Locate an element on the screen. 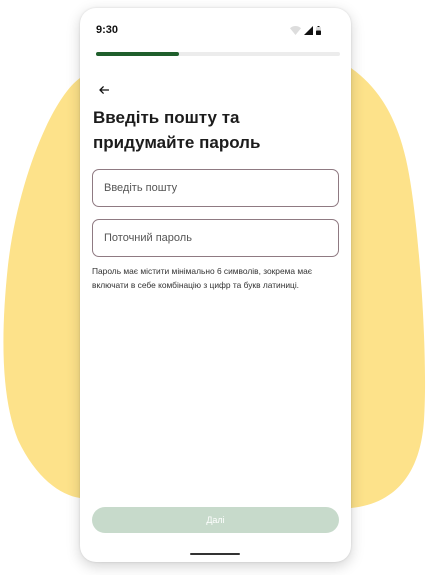 Image resolution: width=430 pixels, height=575 pixels. status-time: 9:30 is located at coordinates (107, 30).